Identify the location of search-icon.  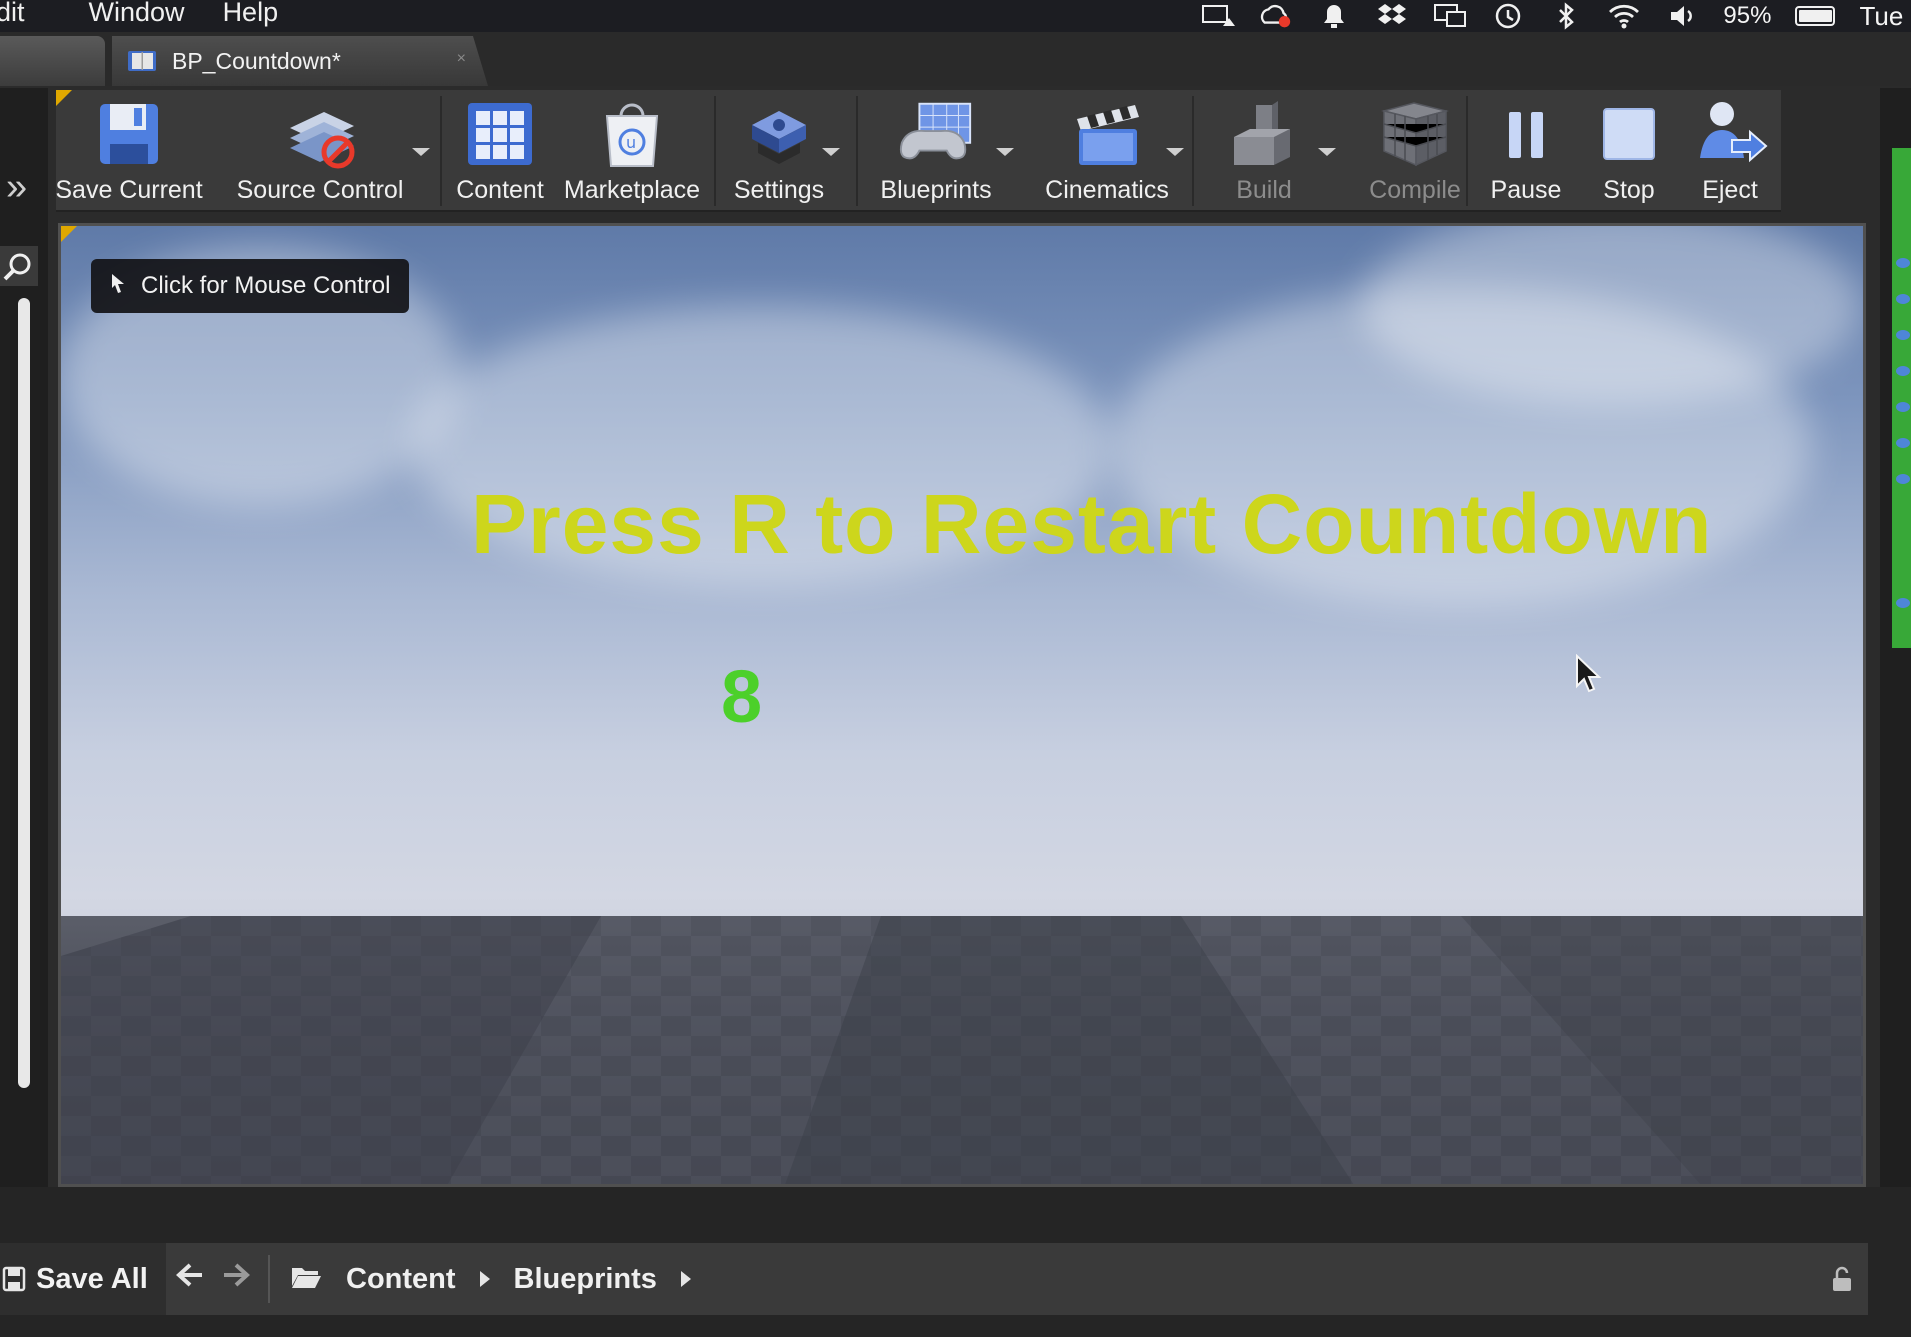
(19, 266).